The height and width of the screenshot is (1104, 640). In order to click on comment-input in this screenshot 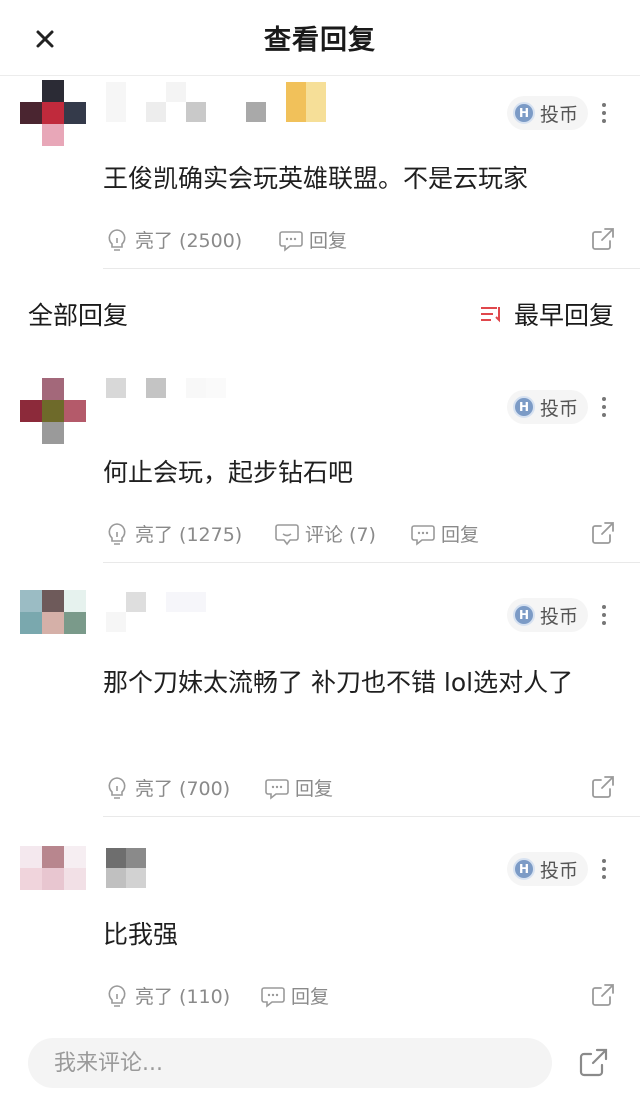, I will do `click(303, 1063)`.